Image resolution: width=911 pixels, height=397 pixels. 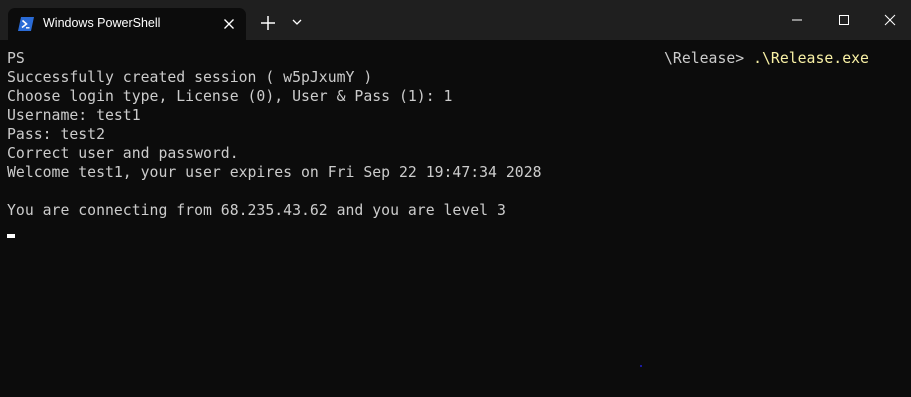 I want to click on minimize-button, so click(x=796, y=20).